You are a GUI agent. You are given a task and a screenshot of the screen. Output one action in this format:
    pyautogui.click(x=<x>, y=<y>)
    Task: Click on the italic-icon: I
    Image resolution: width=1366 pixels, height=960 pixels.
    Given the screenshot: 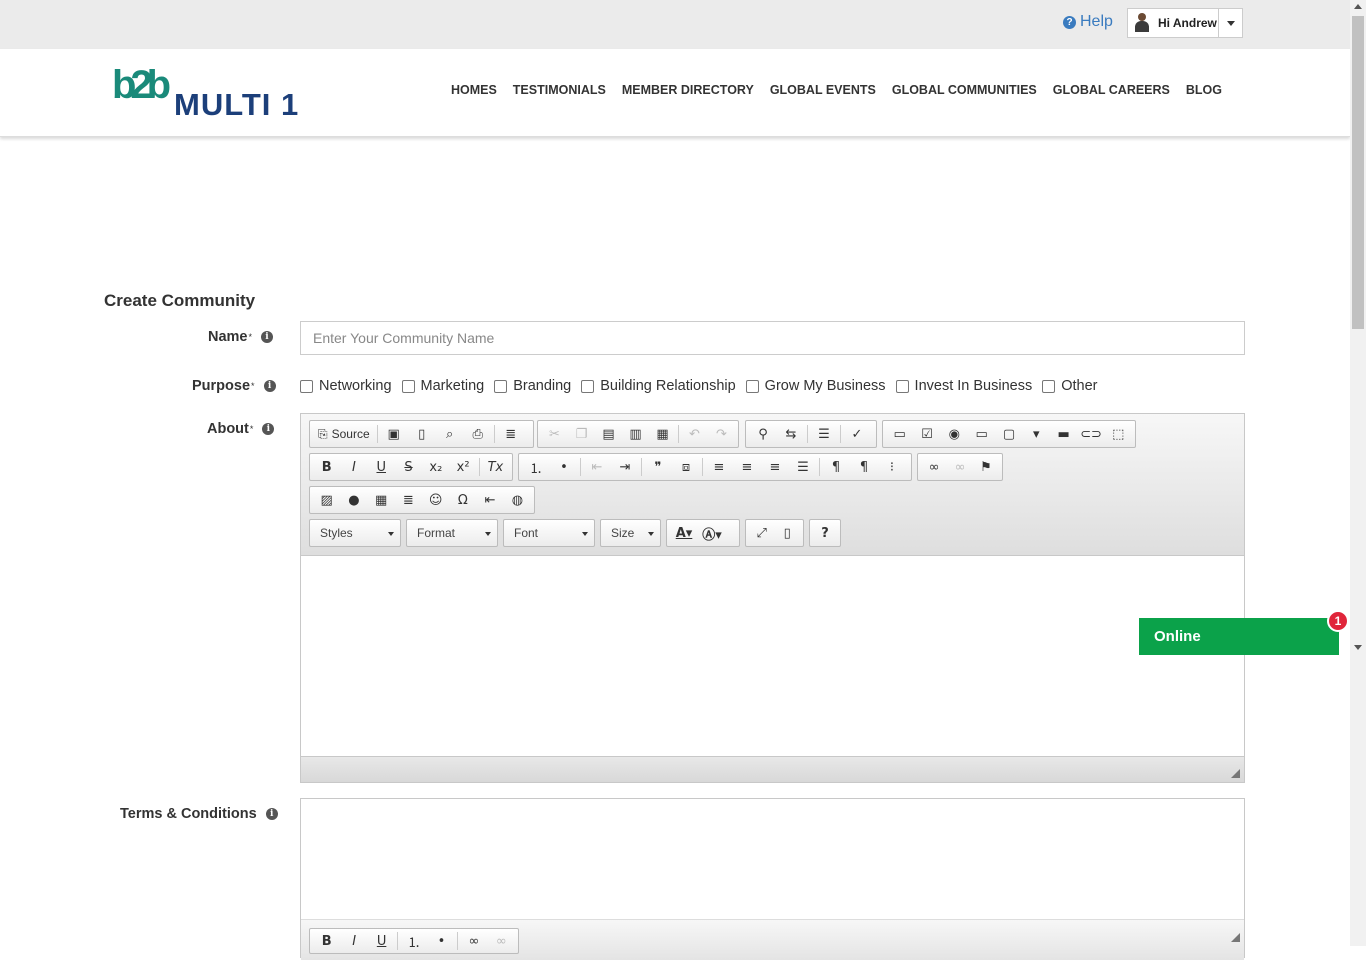 What is the action you would take?
    pyautogui.click(x=353, y=467)
    